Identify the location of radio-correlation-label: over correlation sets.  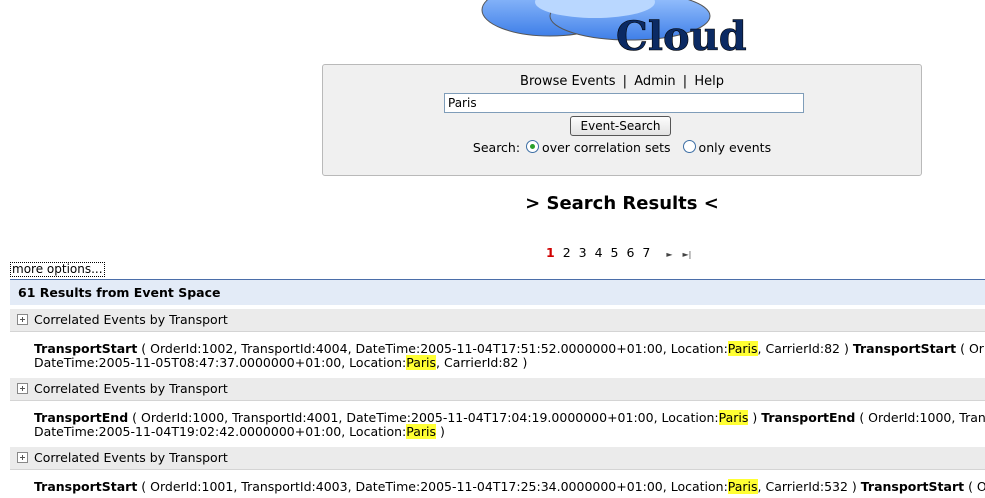
(606, 147).